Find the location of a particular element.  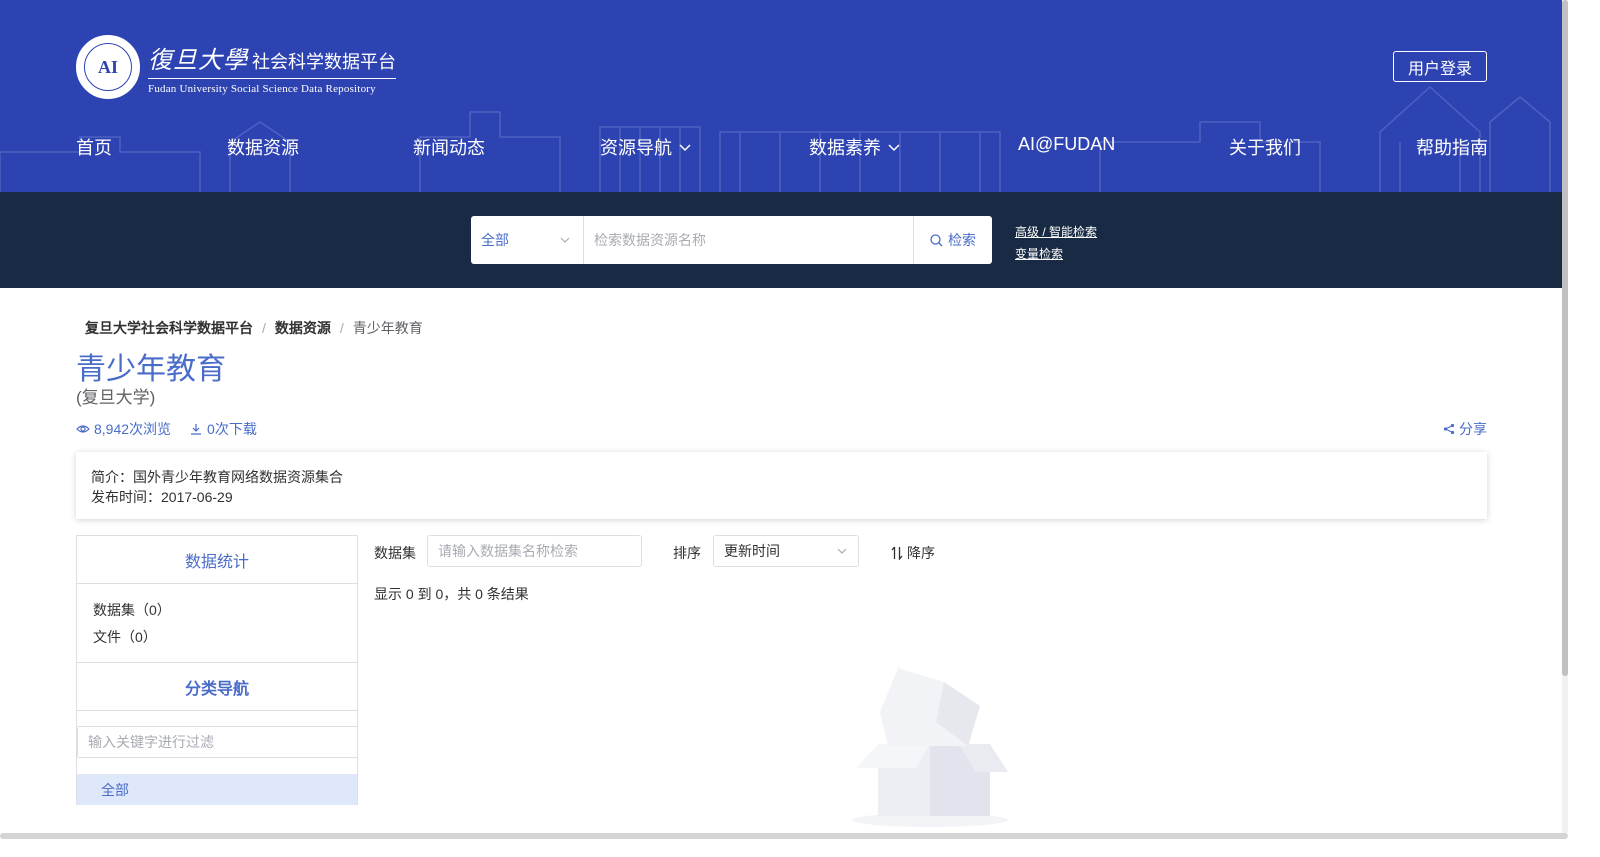

page-title: 青少年教育 is located at coordinates (151, 369).